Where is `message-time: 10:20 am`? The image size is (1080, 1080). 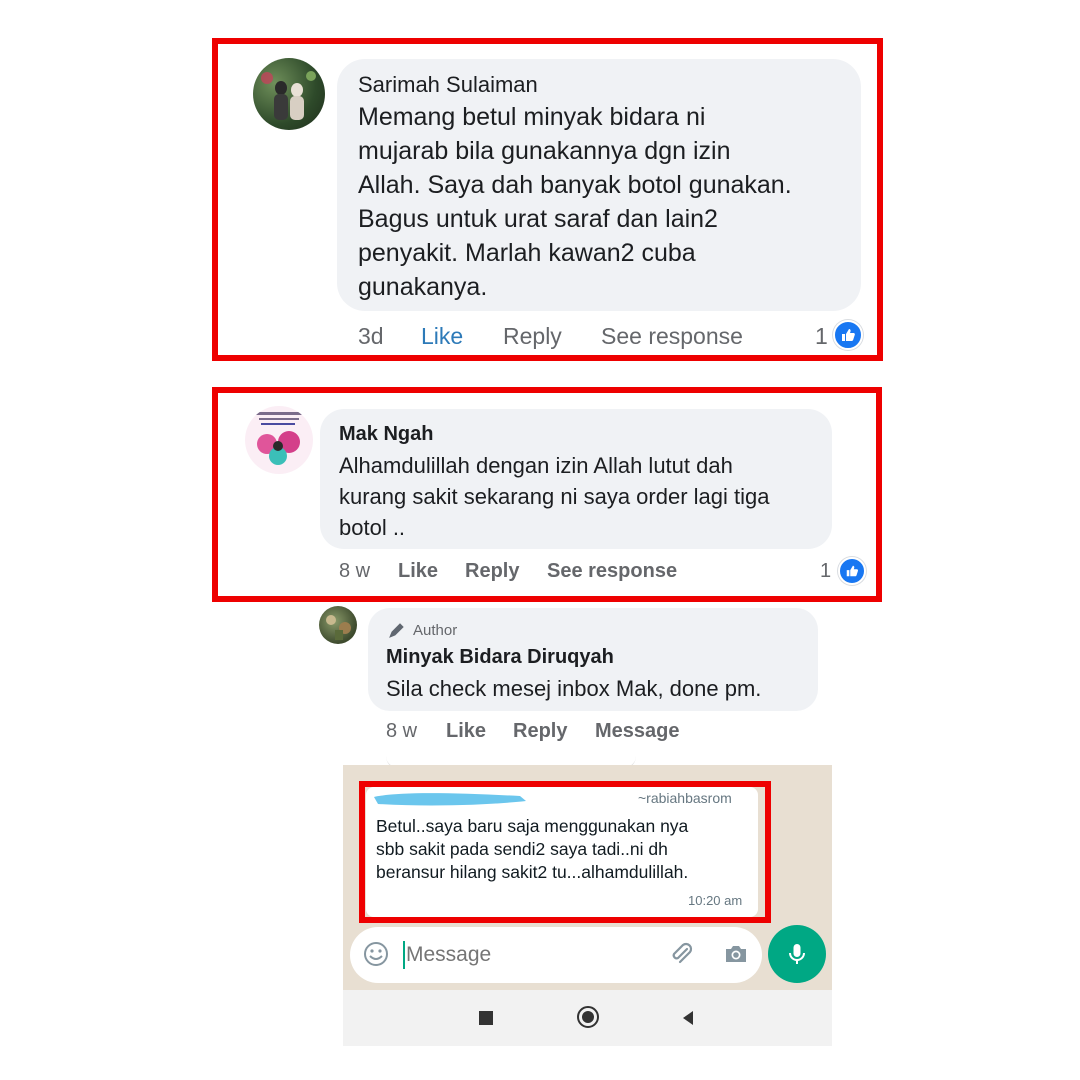 message-time: 10:20 am is located at coordinates (715, 900).